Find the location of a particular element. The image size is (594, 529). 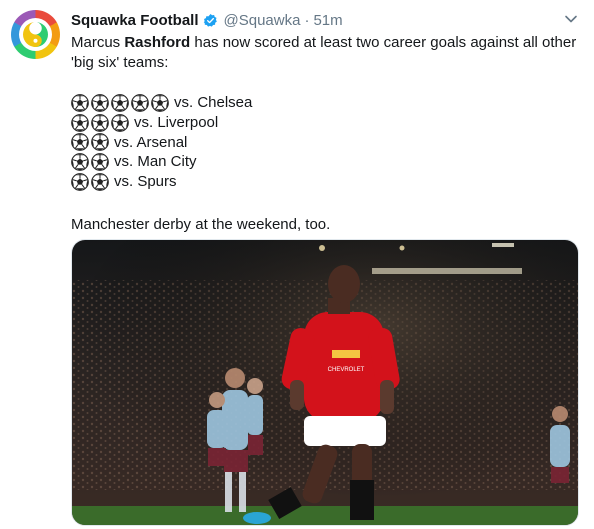

profile-avatar is located at coordinates (35, 34).